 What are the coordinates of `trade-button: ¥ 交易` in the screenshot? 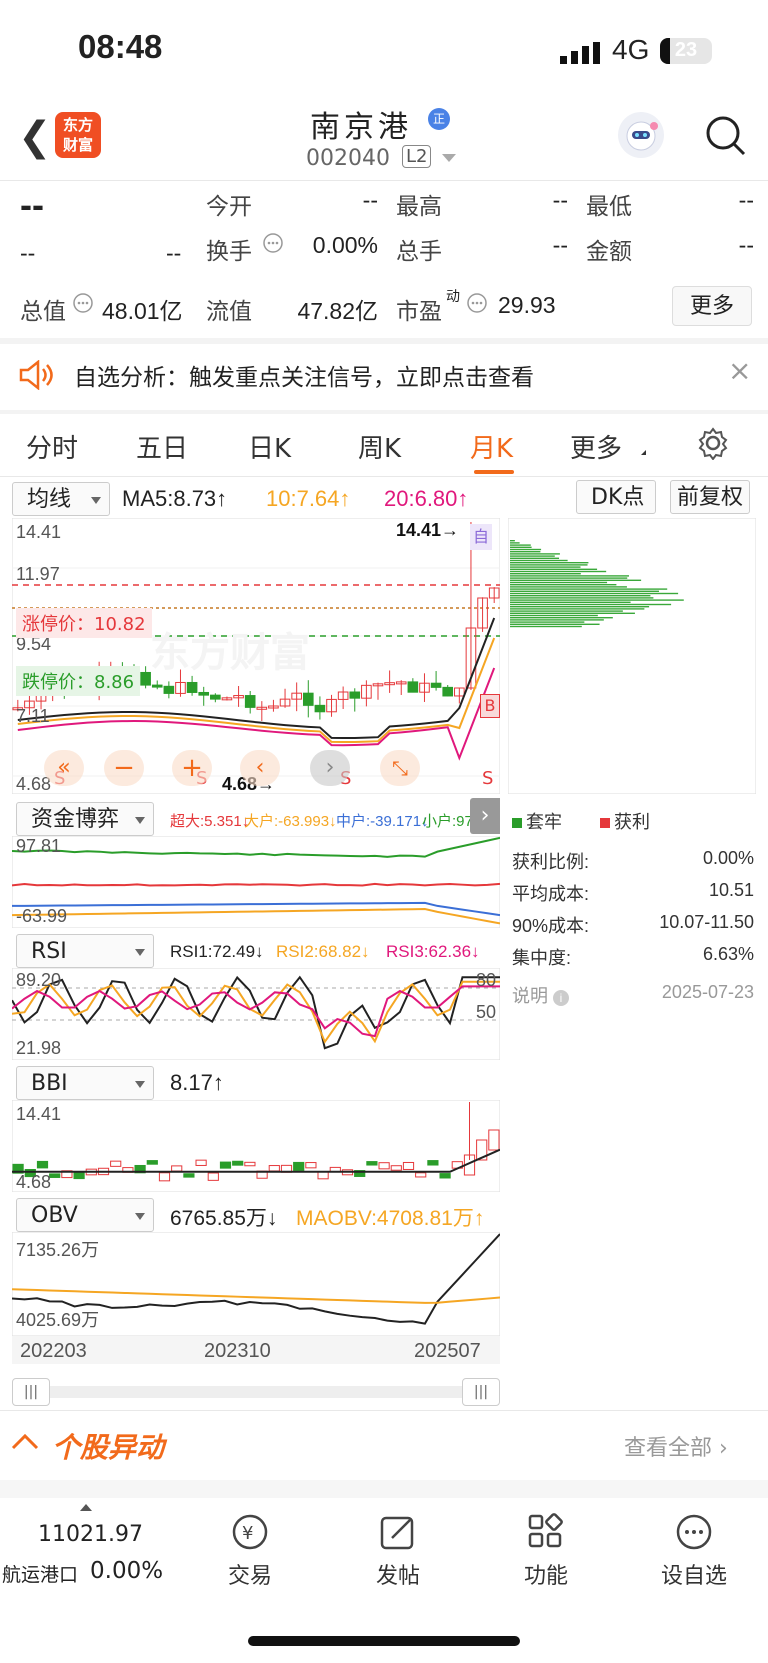 It's located at (250, 1551).